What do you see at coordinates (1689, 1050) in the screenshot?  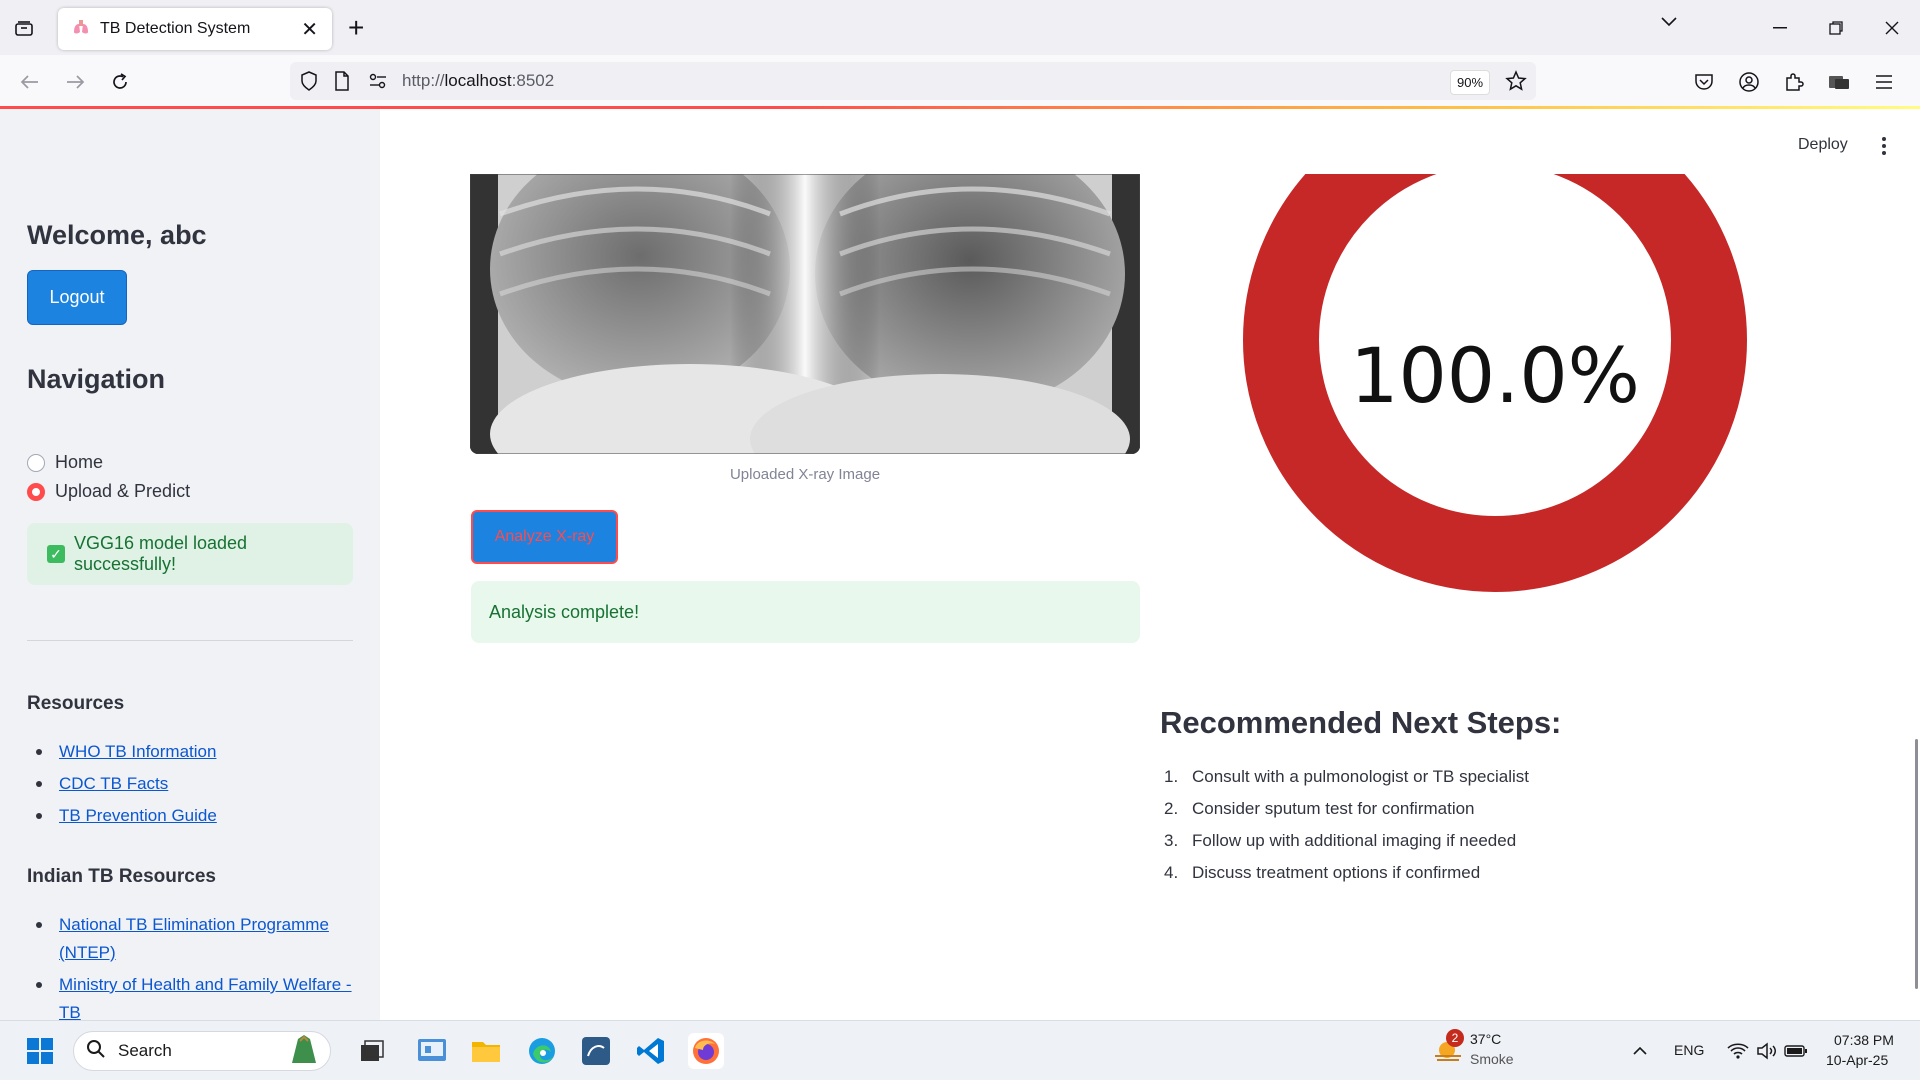 I see `language-indicator: ENG` at bounding box center [1689, 1050].